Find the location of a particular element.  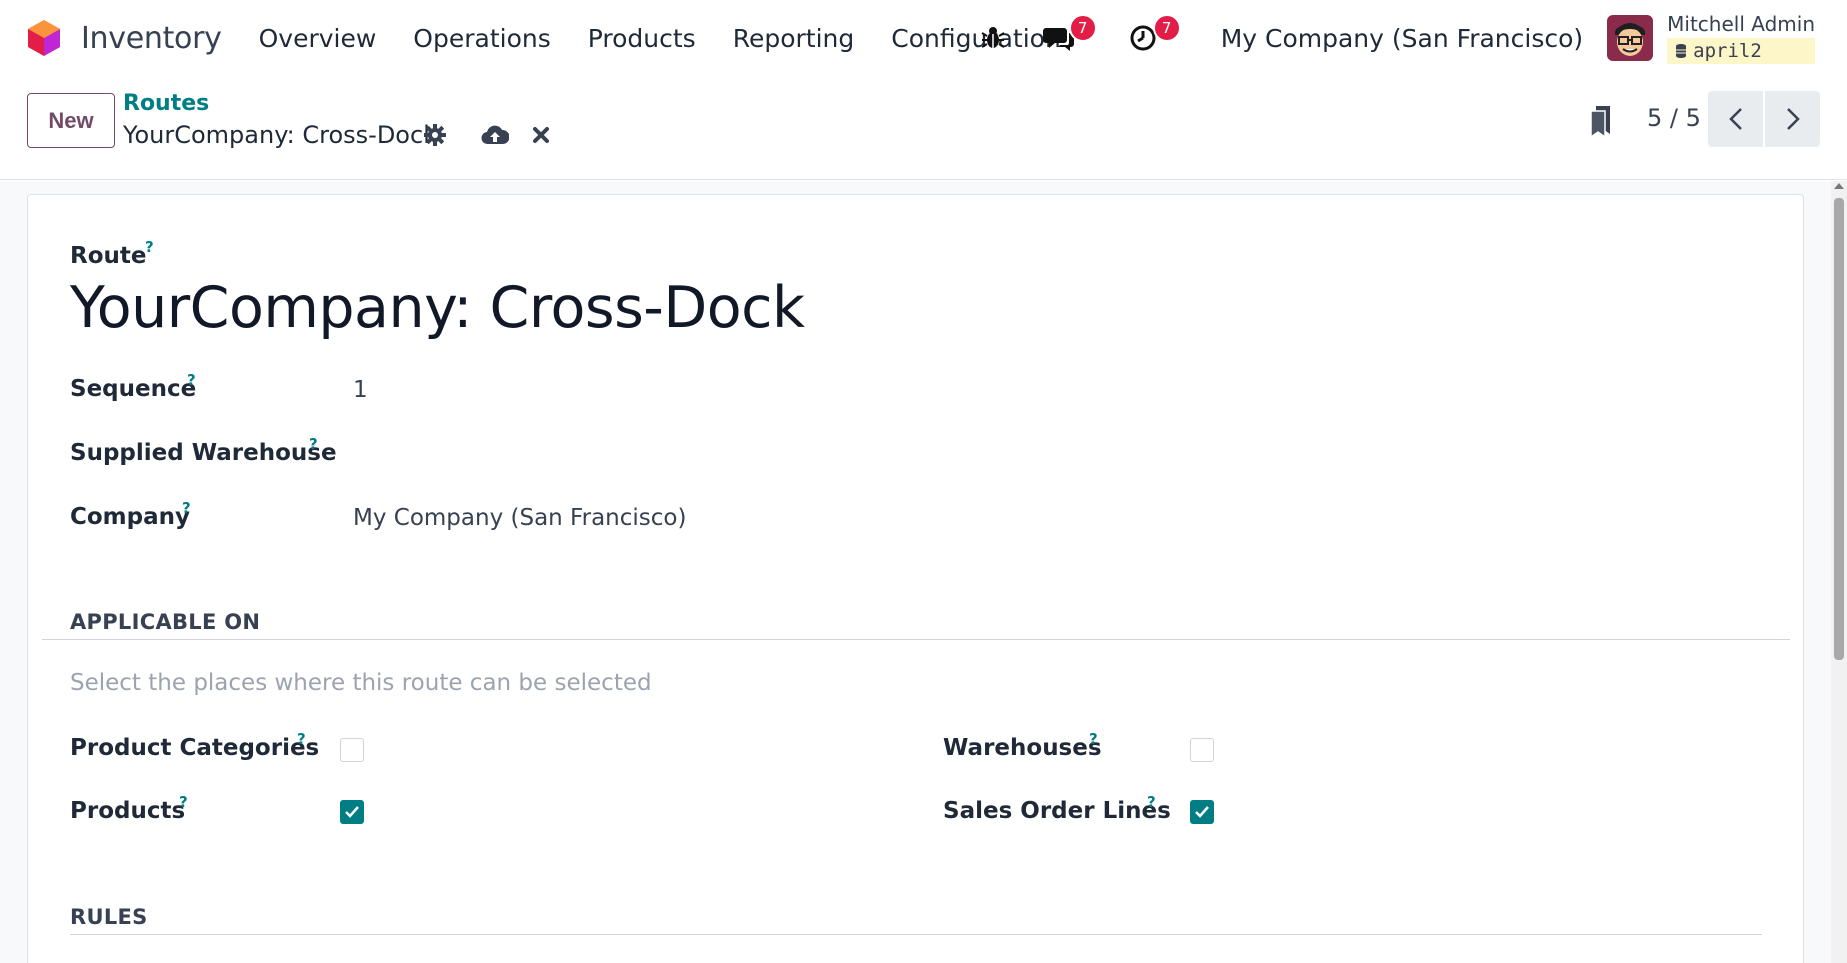

discard-close-icon is located at coordinates (541, 135).